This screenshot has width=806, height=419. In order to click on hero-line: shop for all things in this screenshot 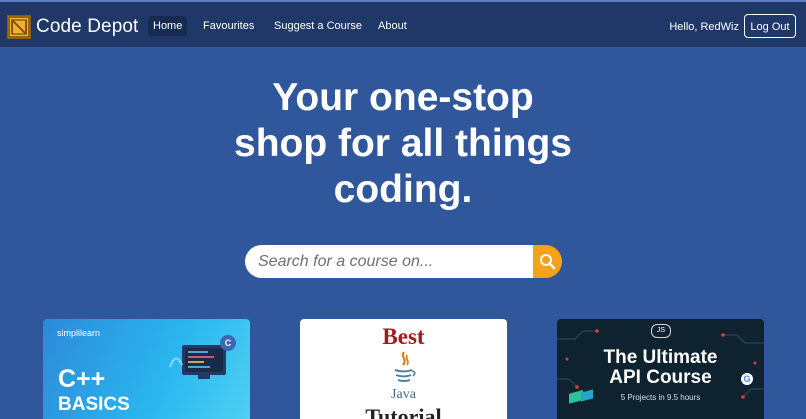, I will do `click(403, 143)`.